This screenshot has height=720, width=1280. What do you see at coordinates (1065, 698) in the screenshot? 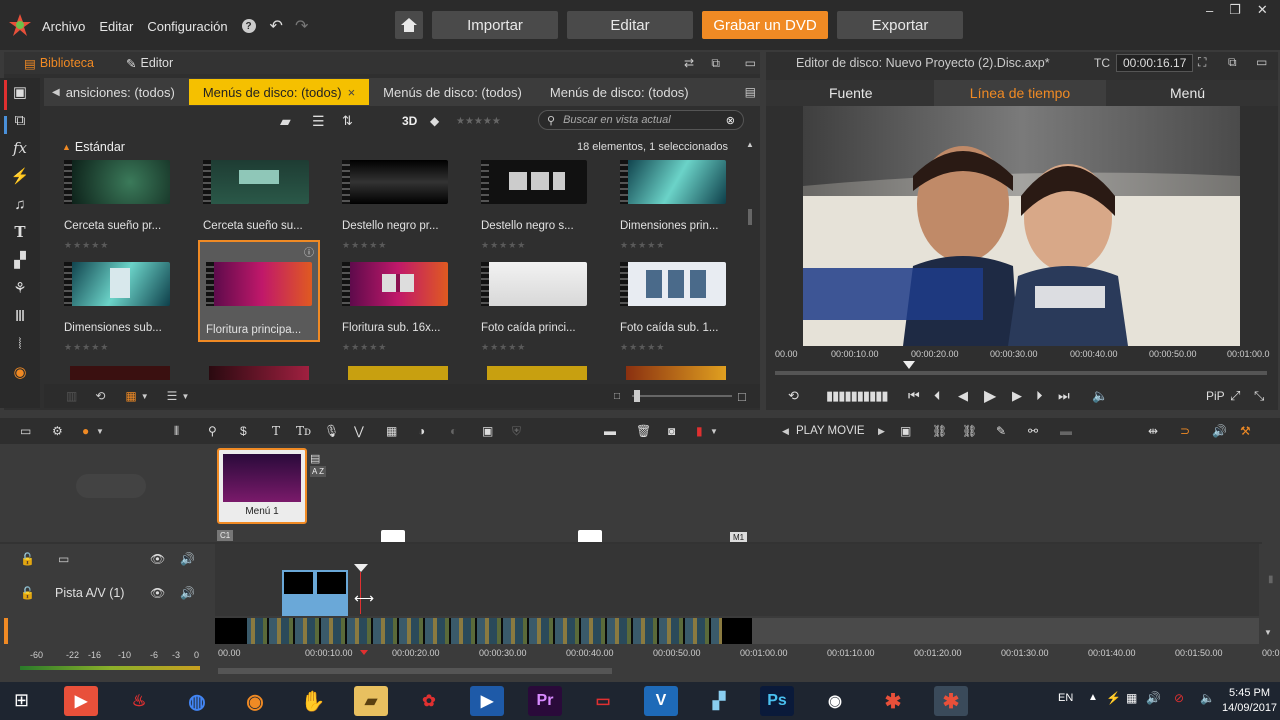
I see `language-indicator: EN` at bounding box center [1065, 698].